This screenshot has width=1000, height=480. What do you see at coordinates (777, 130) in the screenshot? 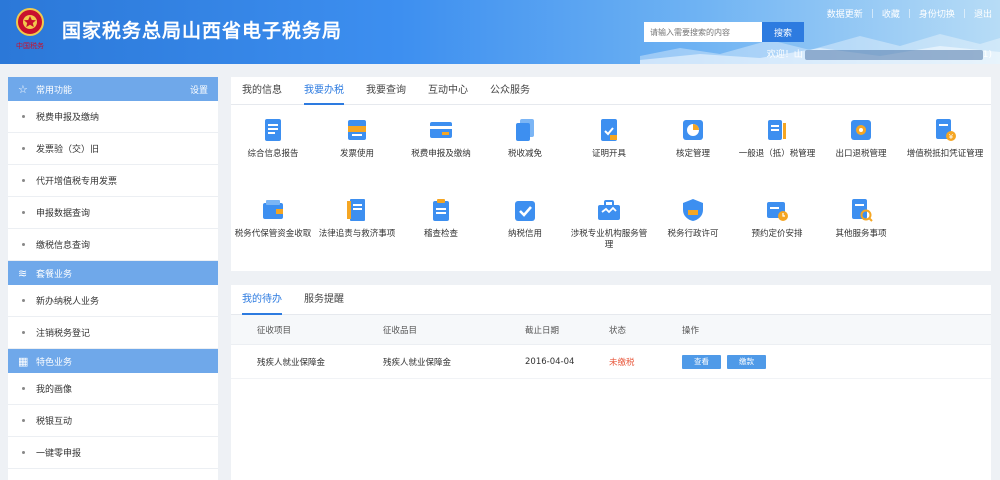
I see `refund-icon` at bounding box center [777, 130].